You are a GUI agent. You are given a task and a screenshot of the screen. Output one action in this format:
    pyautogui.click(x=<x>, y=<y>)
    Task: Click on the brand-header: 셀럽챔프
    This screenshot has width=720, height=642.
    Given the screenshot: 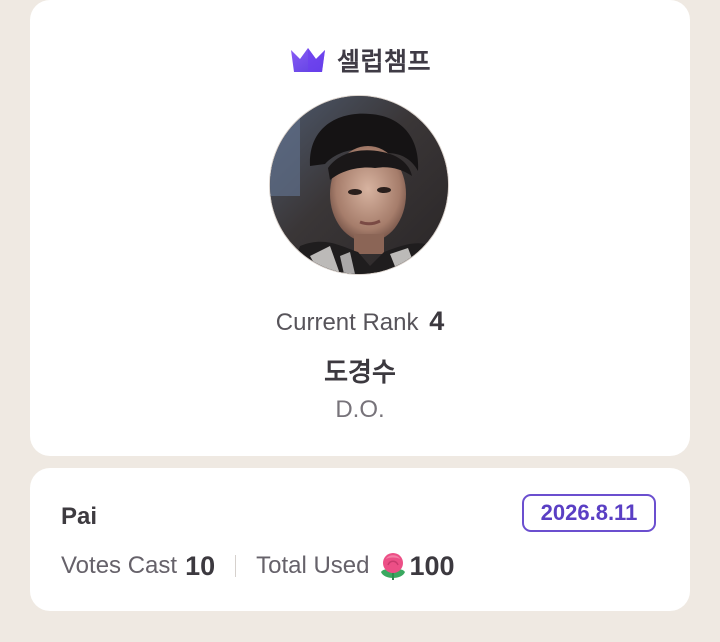 What is the action you would take?
    pyautogui.click(x=360, y=60)
    